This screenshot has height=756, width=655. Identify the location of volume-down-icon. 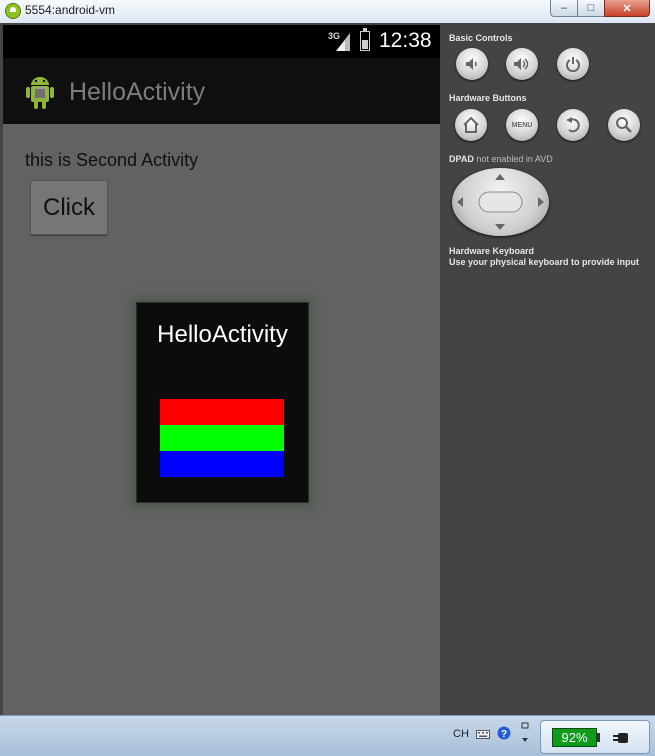
(471, 64).